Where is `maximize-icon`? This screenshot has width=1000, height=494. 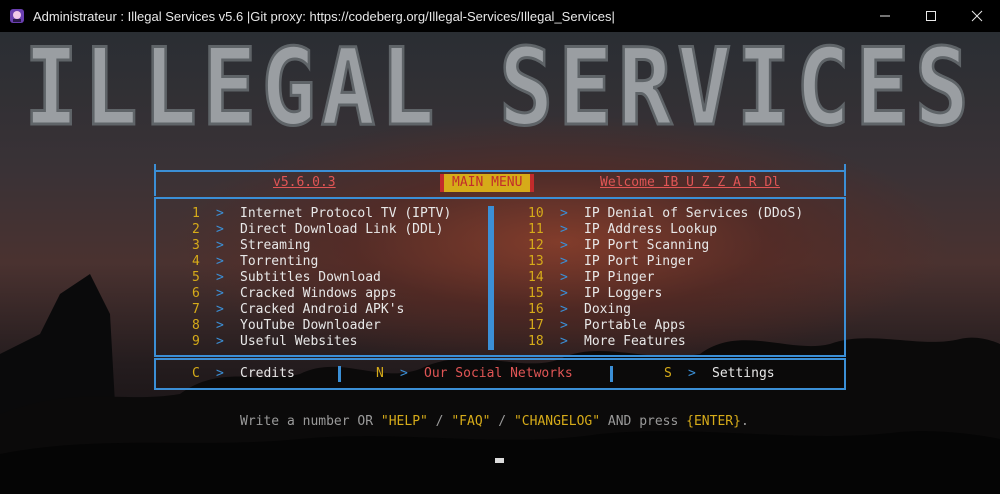
maximize-icon is located at coordinates (931, 16).